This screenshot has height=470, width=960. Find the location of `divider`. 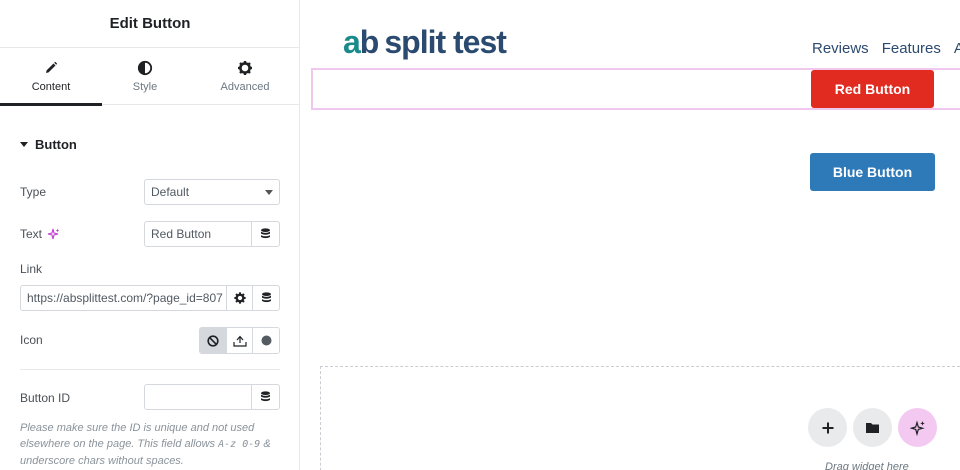

divider is located at coordinates (150, 369).